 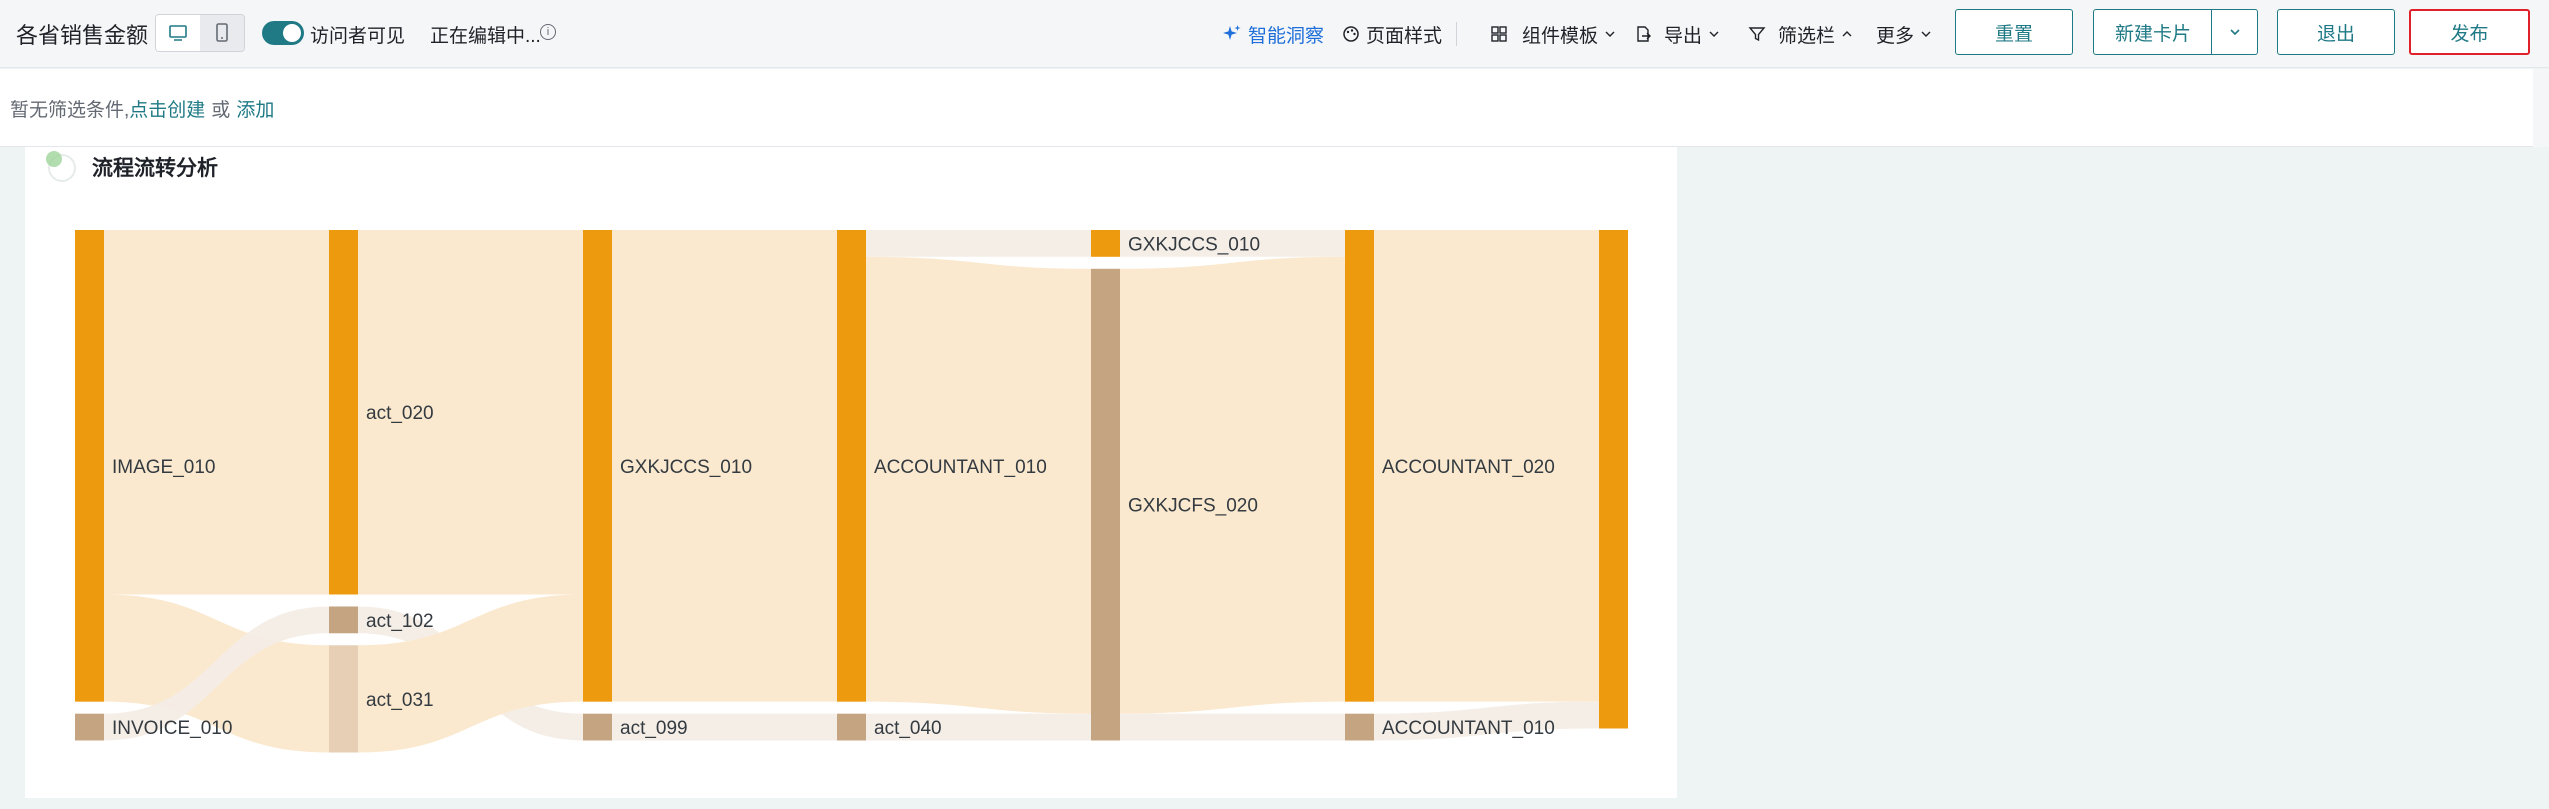 What do you see at coordinates (400, 700) in the screenshot?
I see `sankey-node-label: act_031` at bounding box center [400, 700].